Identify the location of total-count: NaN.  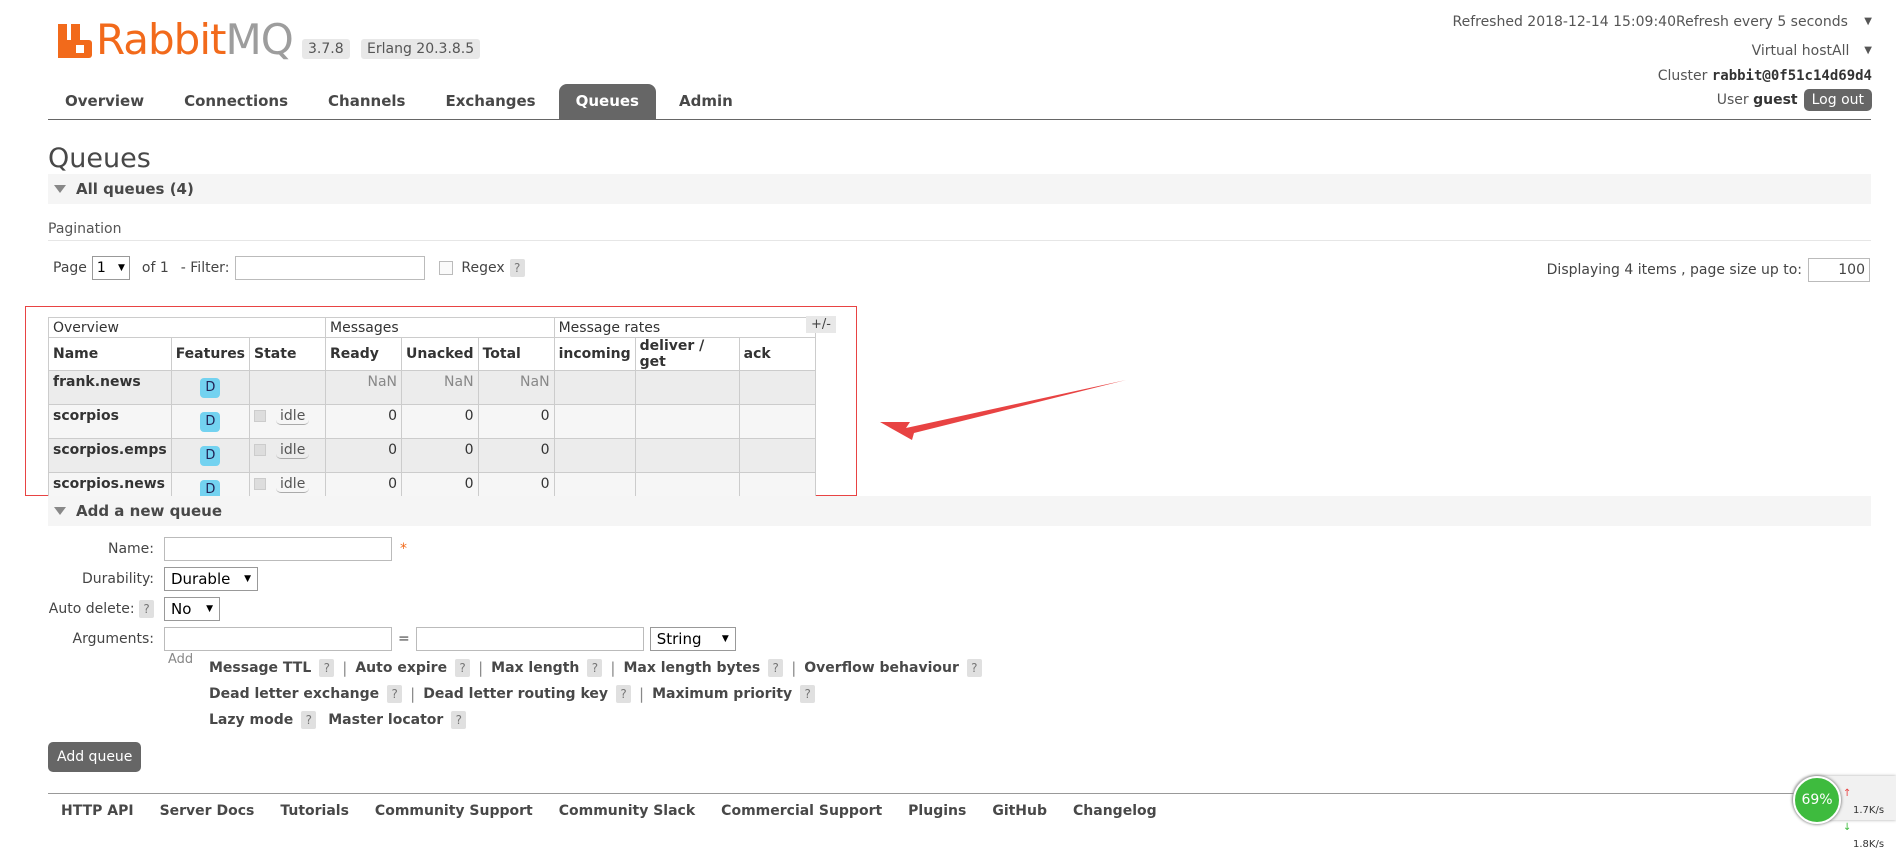
(516, 387).